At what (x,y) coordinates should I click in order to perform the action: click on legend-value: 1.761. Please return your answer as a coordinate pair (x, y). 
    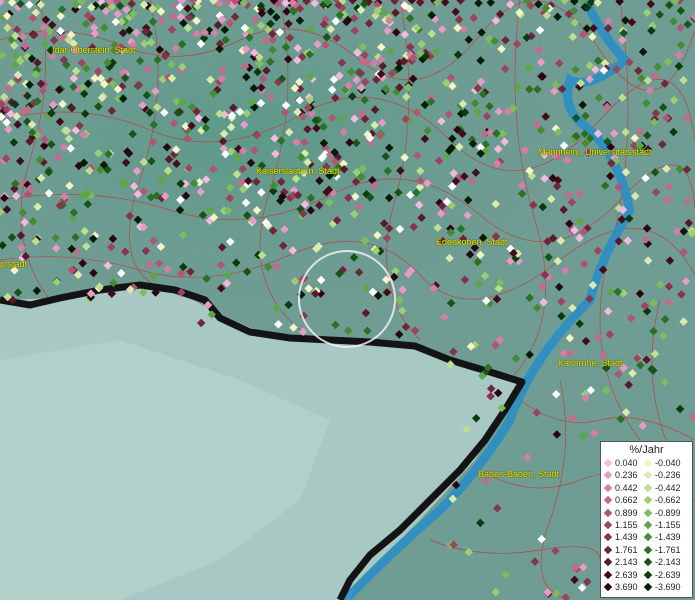
    Looking at the image, I should click on (626, 549).